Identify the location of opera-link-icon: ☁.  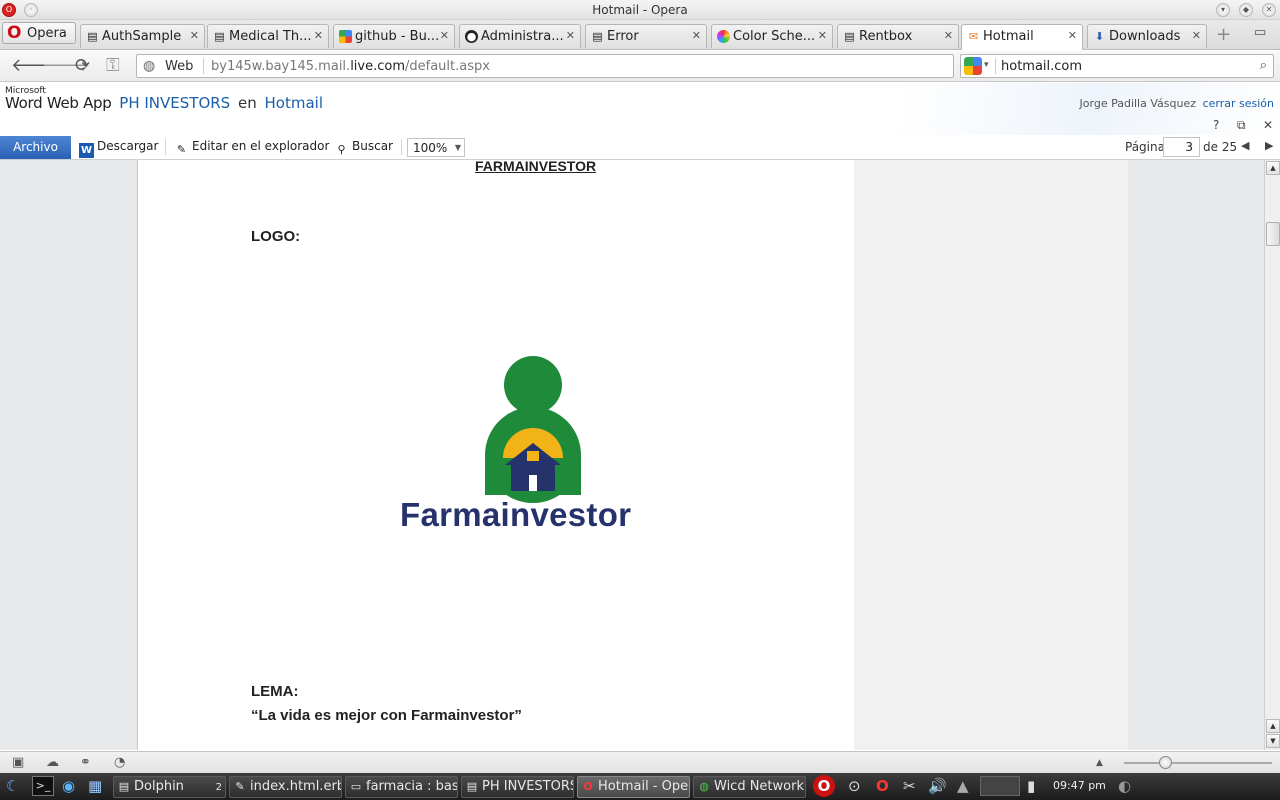
(52, 762).